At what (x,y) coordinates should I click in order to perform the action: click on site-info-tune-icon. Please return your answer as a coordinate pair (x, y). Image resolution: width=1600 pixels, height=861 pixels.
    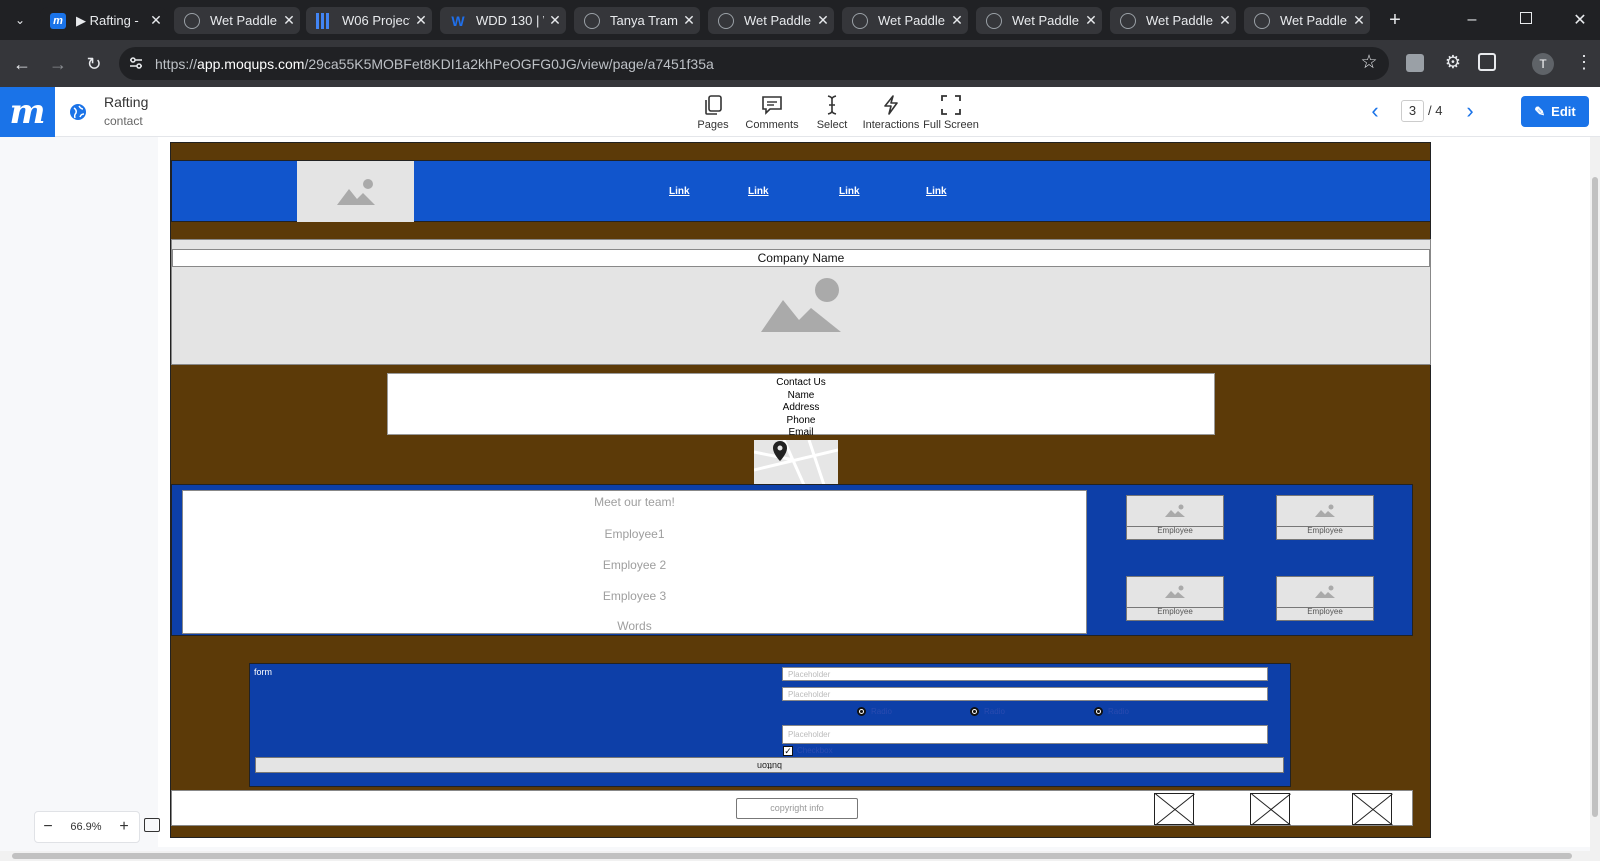
    Looking at the image, I should click on (136, 63).